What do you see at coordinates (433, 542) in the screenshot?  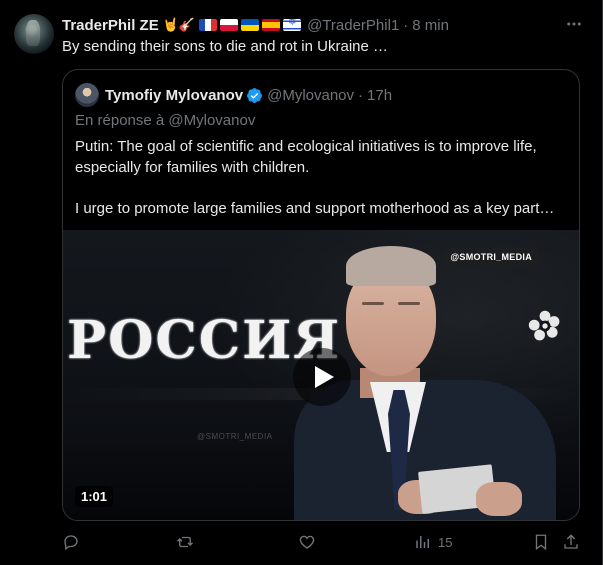 I see `views-button: 15` at bounding box center [433, 542].